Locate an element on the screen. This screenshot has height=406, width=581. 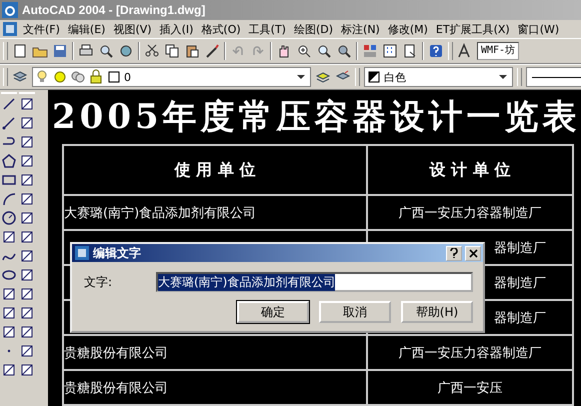
text-input-field: 大赛璐(南宁)食品添加剂有限公司 is located at coordinates (314, 282).